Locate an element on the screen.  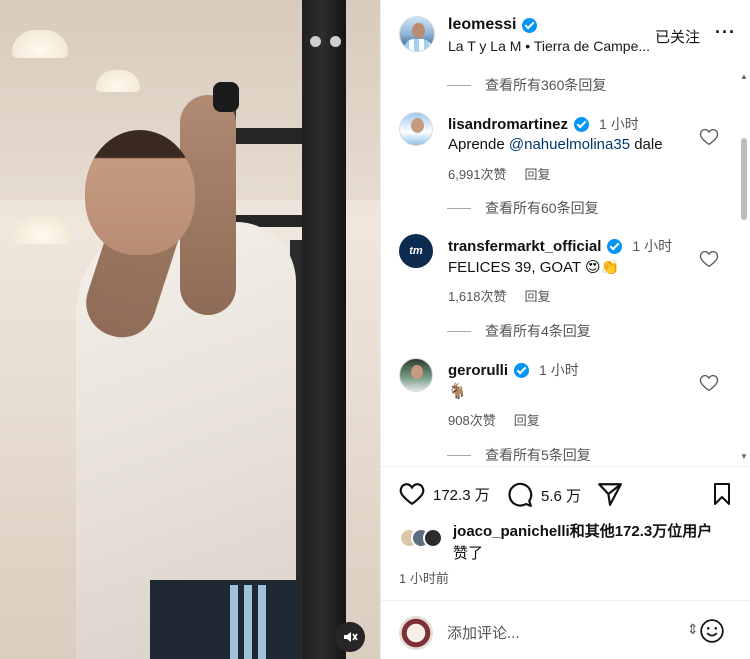
save-action is located at coordinates (722, 494).